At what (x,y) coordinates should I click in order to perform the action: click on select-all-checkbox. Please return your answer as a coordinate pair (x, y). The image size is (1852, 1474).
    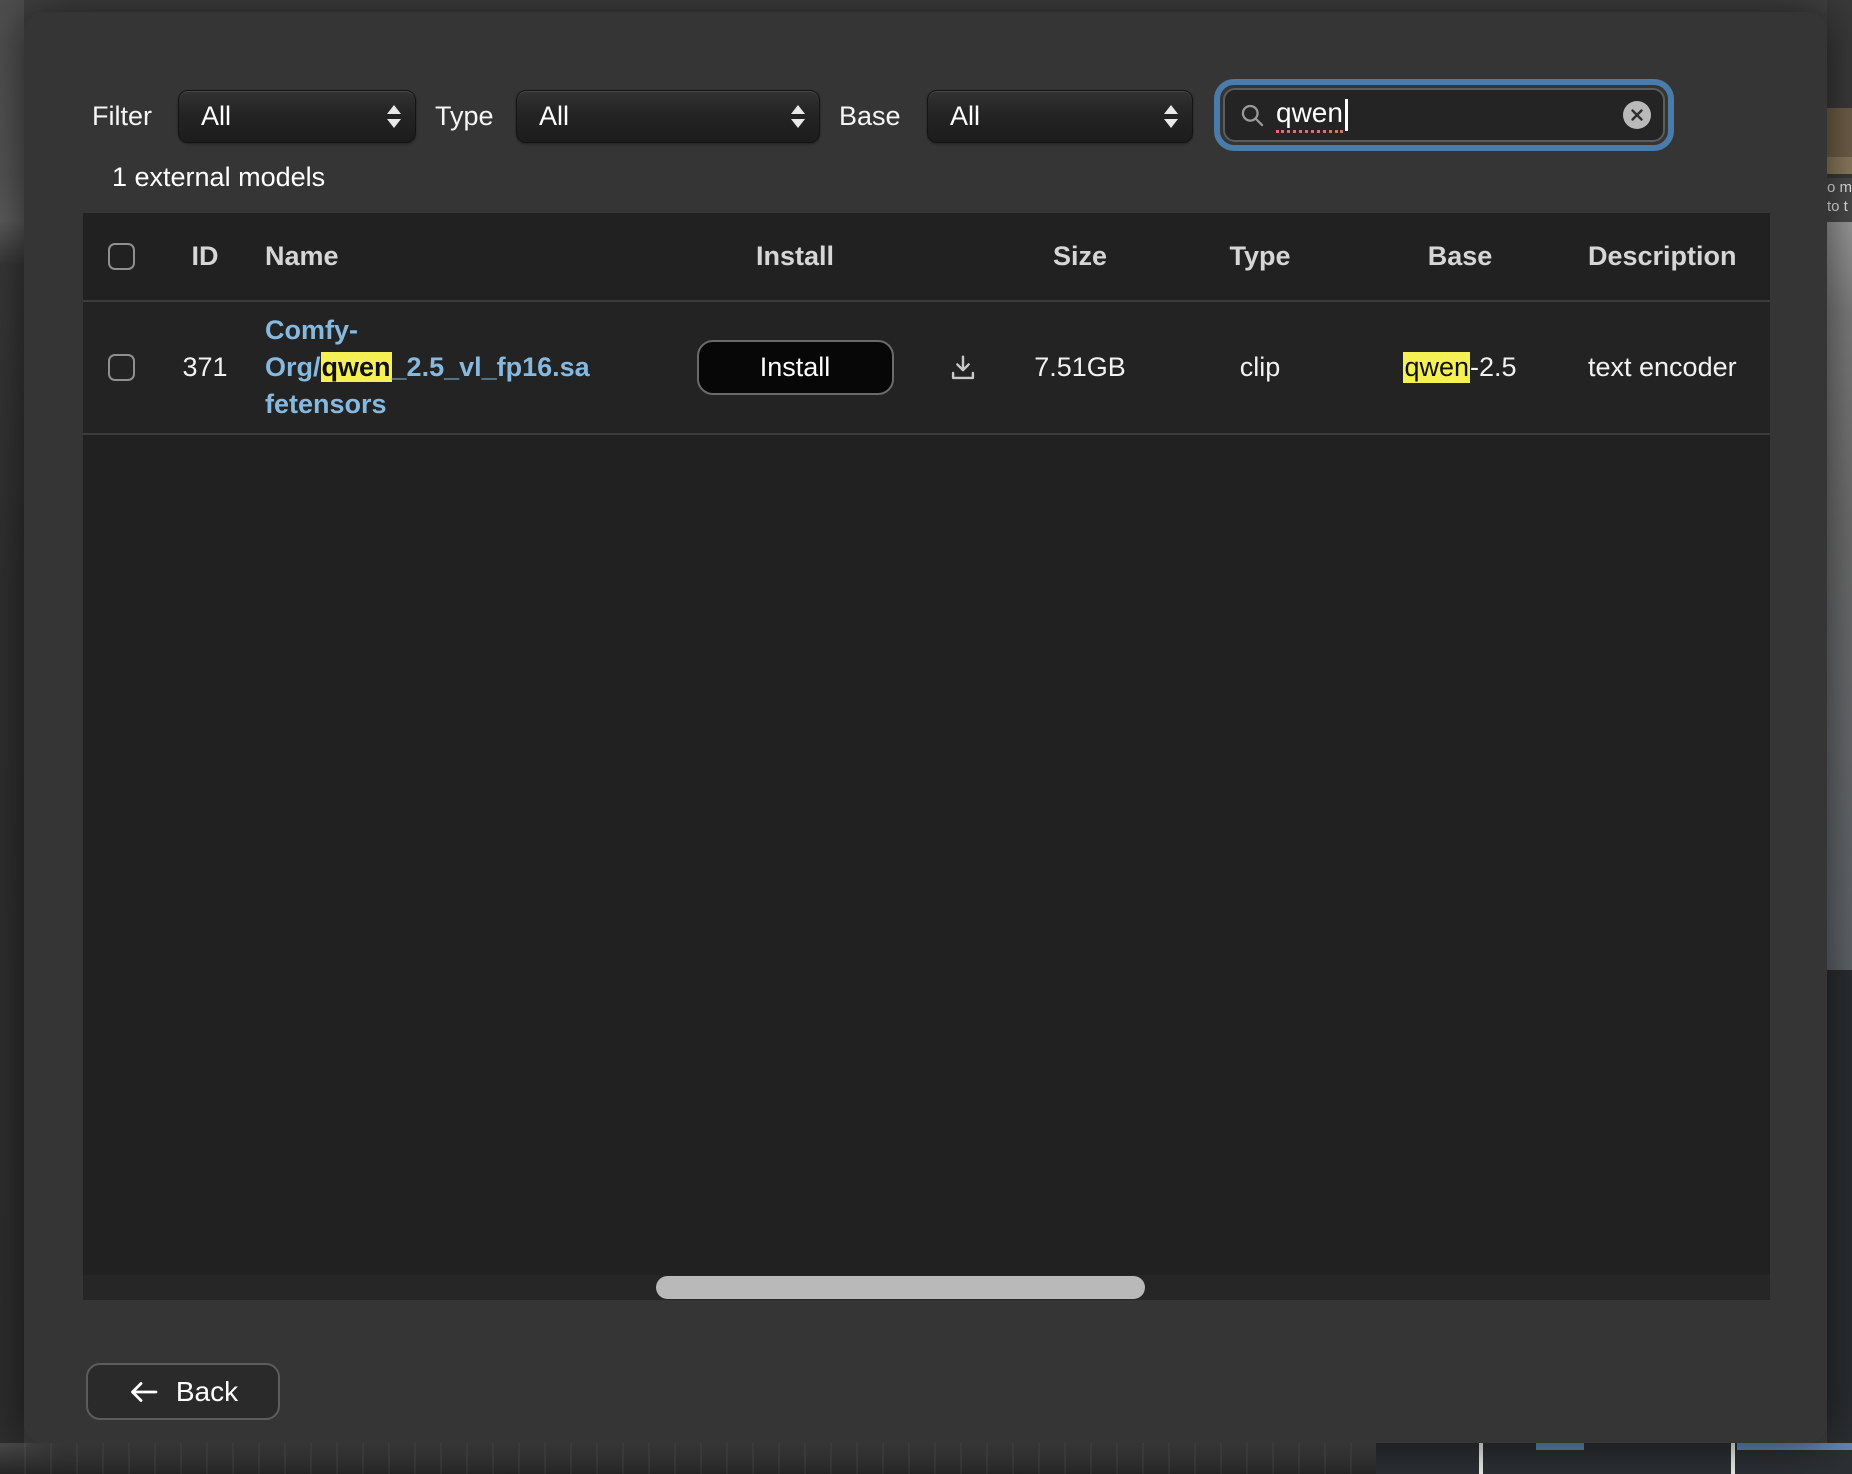
    Looking at the image, I should click on (121, 256).